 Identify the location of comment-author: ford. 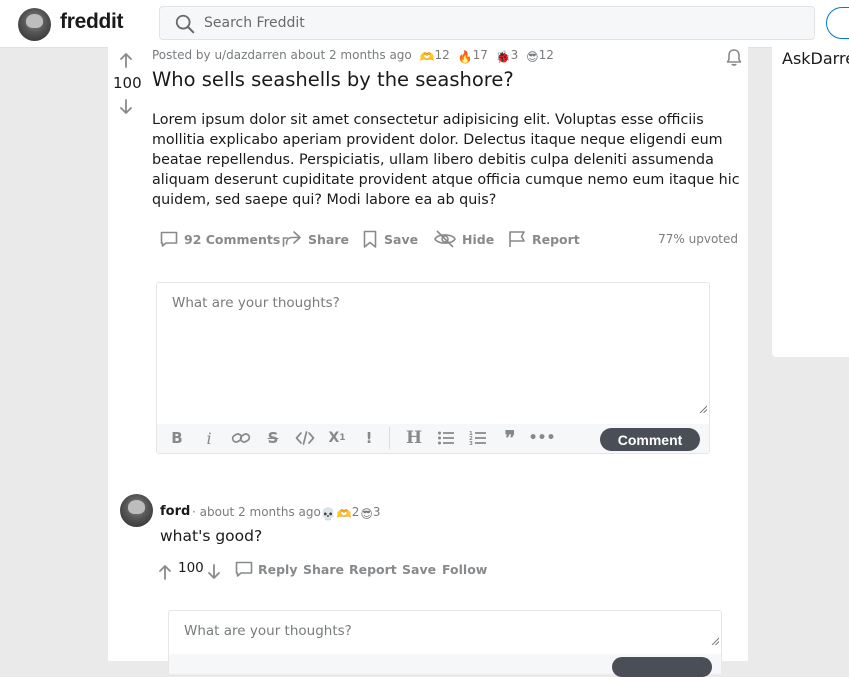
(175, 511).